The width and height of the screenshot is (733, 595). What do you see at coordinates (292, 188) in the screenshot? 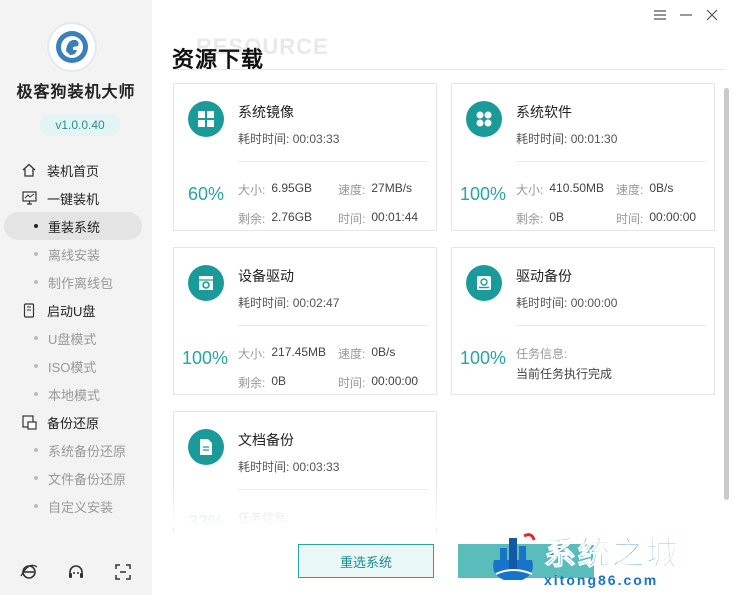
I see `size-value: 6.95GB` at bounding box center [292, 188].